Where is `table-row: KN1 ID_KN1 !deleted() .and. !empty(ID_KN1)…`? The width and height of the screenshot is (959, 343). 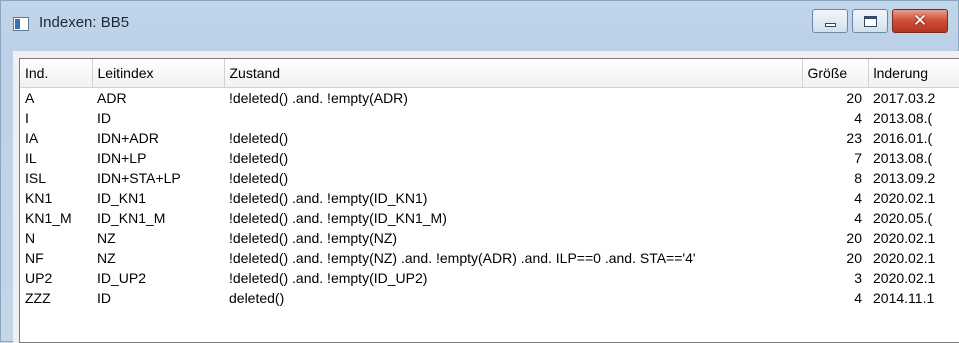
table-row: KN1 ID_KN1 !deleted() .and. !empty(ID_KN1)… is located at coordinates (489, 198).